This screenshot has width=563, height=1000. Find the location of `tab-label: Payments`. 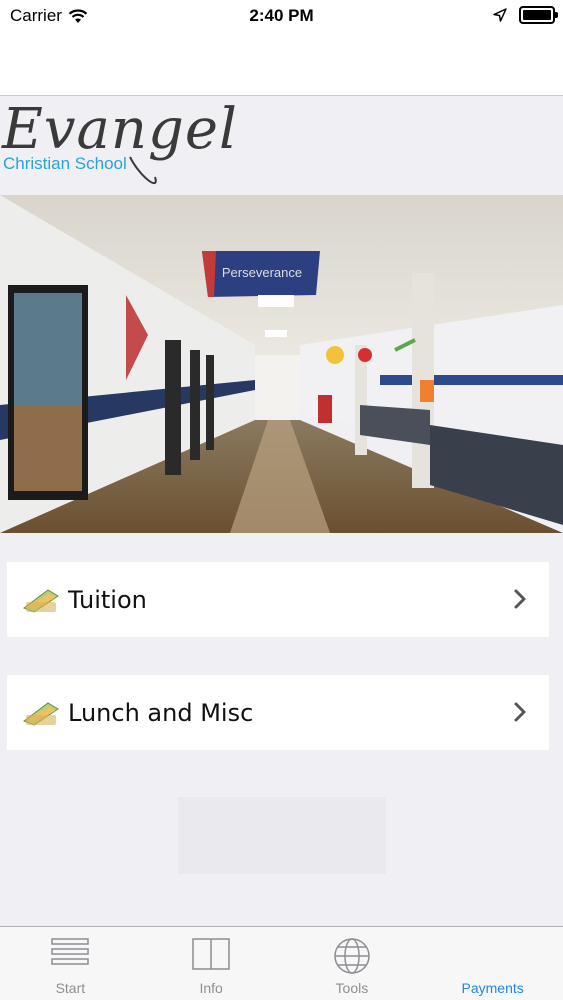

tab-label: Payments is located at coordinates (492, 988).